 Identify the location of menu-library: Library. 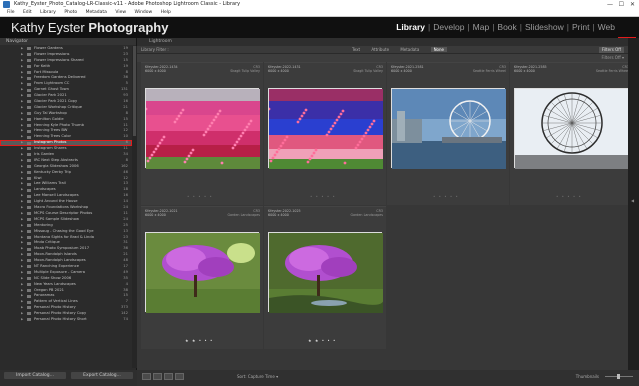
(48, 13).